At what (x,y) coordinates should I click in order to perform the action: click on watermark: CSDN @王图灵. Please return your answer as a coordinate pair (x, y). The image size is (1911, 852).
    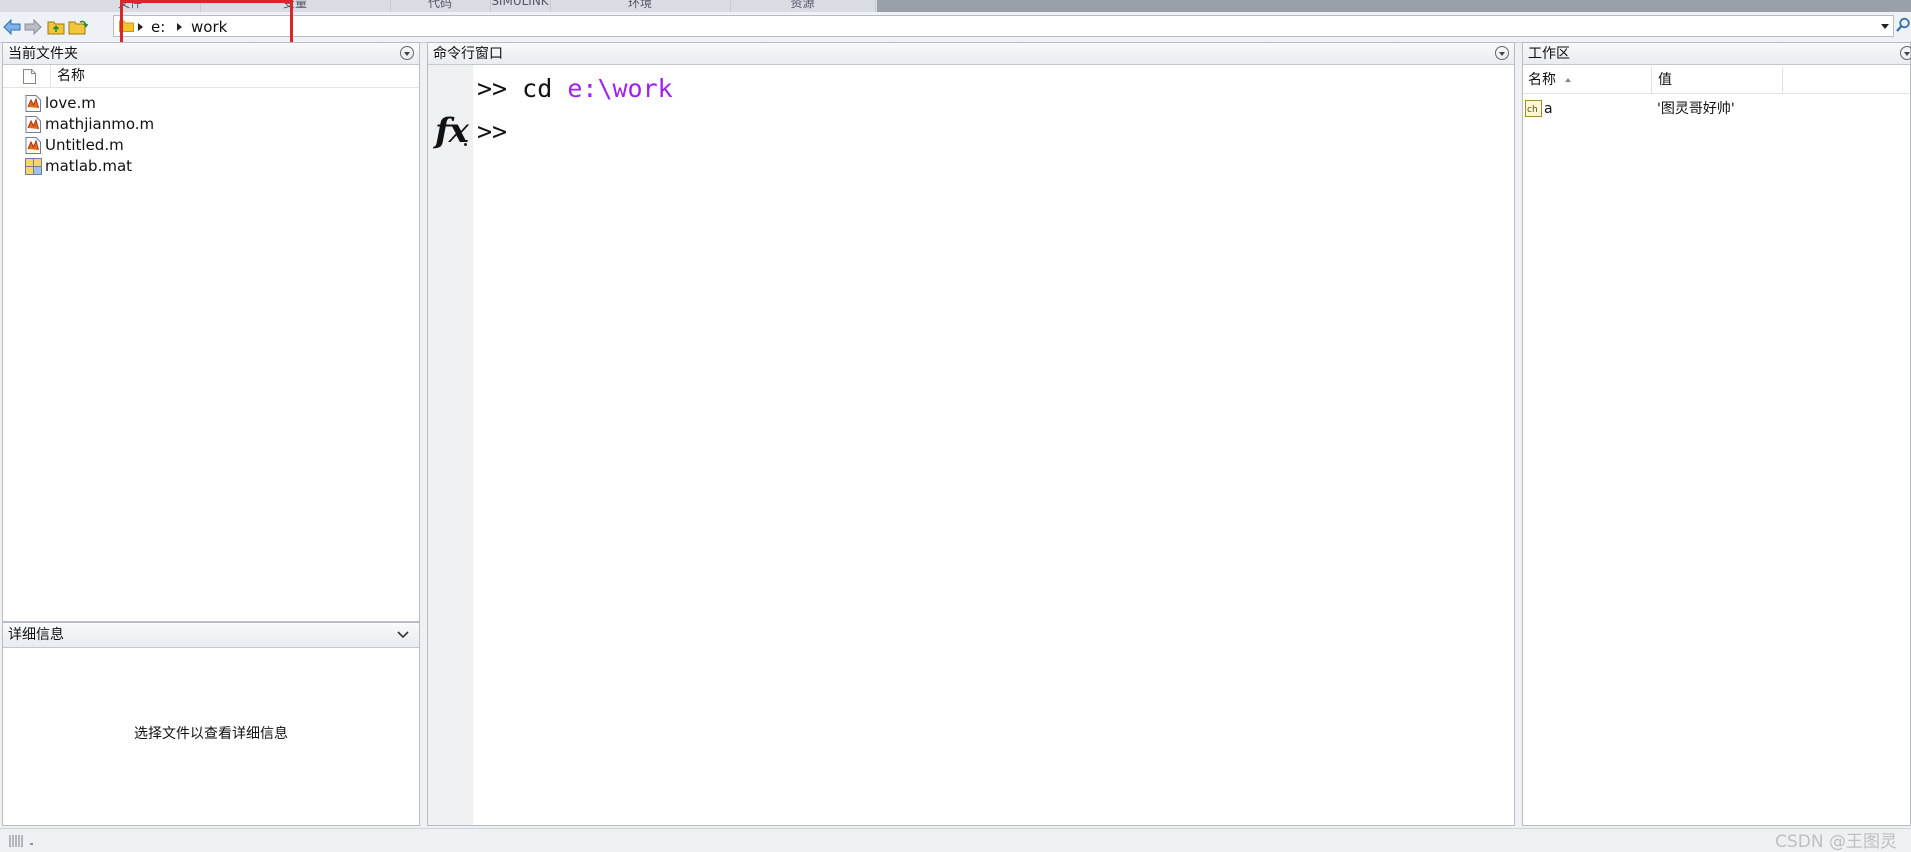
    Looking at the image, I should click on (1836, 842).